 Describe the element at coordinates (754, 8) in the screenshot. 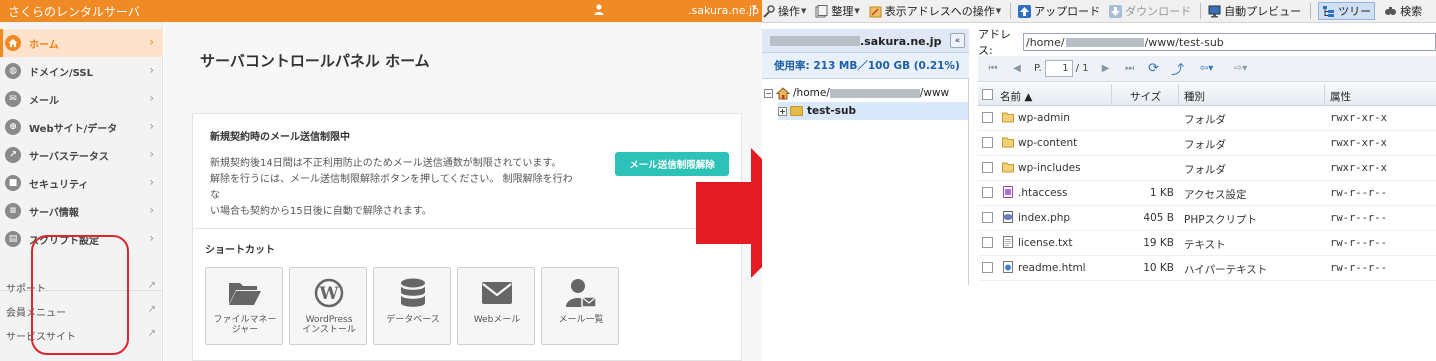

I see `chevron-down-icon: ▾` at that location.